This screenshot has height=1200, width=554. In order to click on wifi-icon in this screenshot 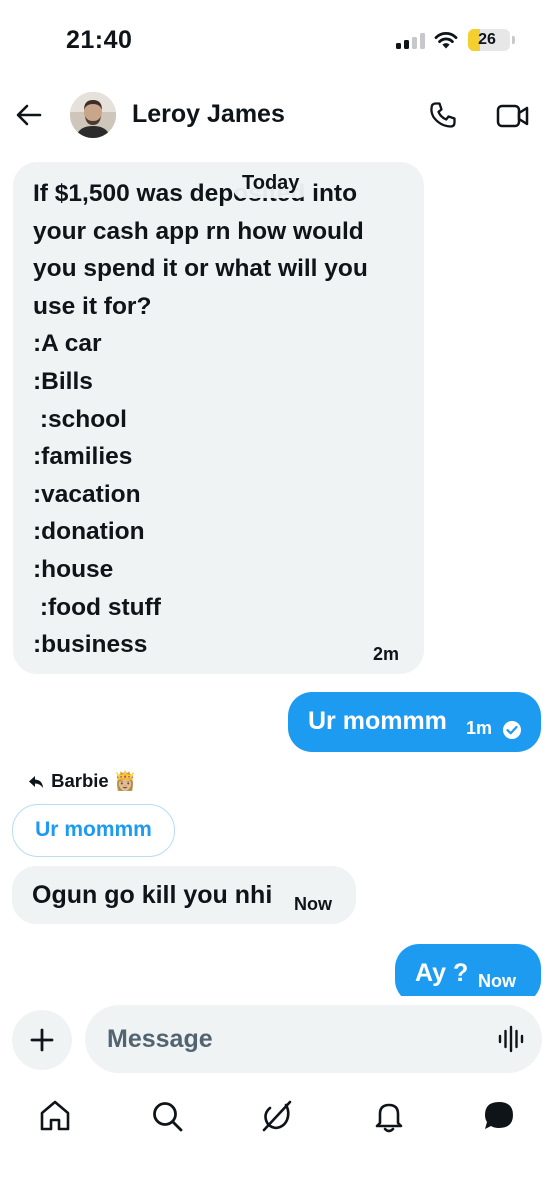, I will do `click(446, 40)`.